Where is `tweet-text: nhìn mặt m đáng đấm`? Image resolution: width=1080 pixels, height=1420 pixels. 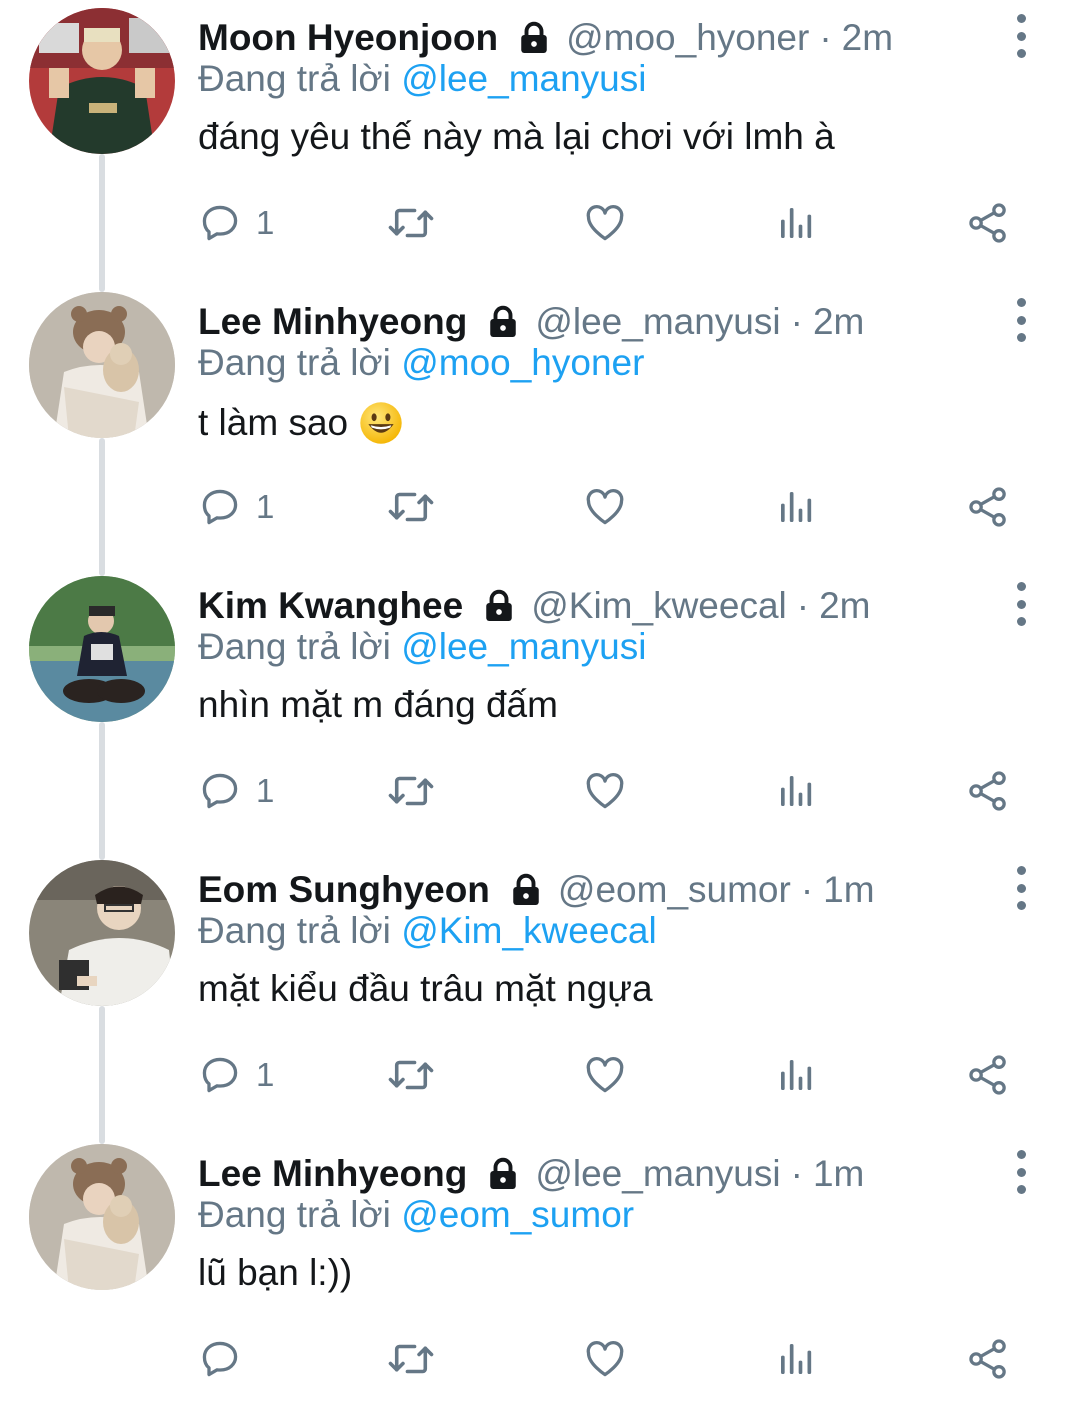 tweet-text: nhìn mặt m đáng đấm is located at coordinates (378, 705).